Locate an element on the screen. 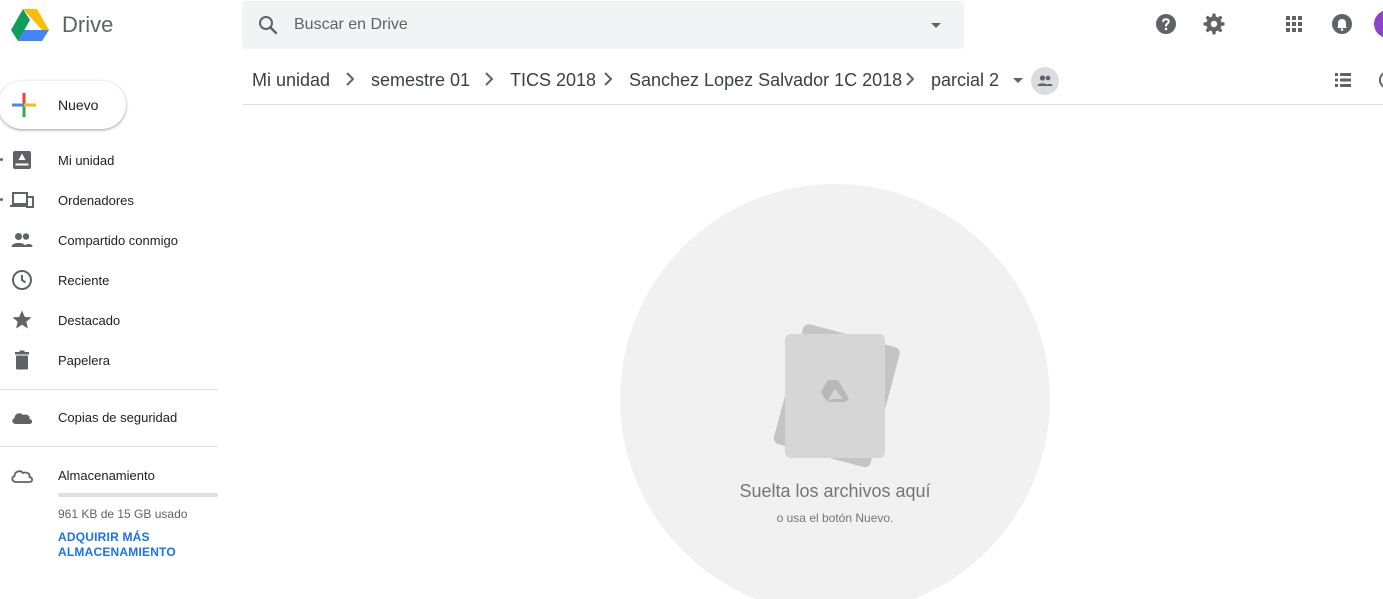 The width and height of the screenshot is (1383, 599). shared-folder-badge is located at coordinates (1045, 81).